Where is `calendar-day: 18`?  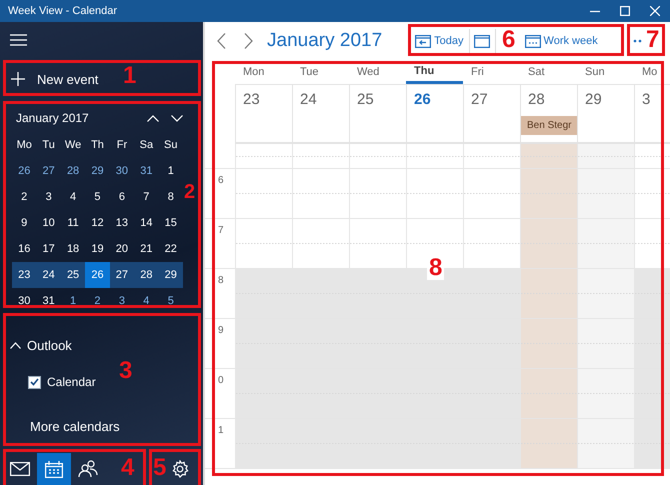
calendar-day: 18 is located at coordinates (73, 249).